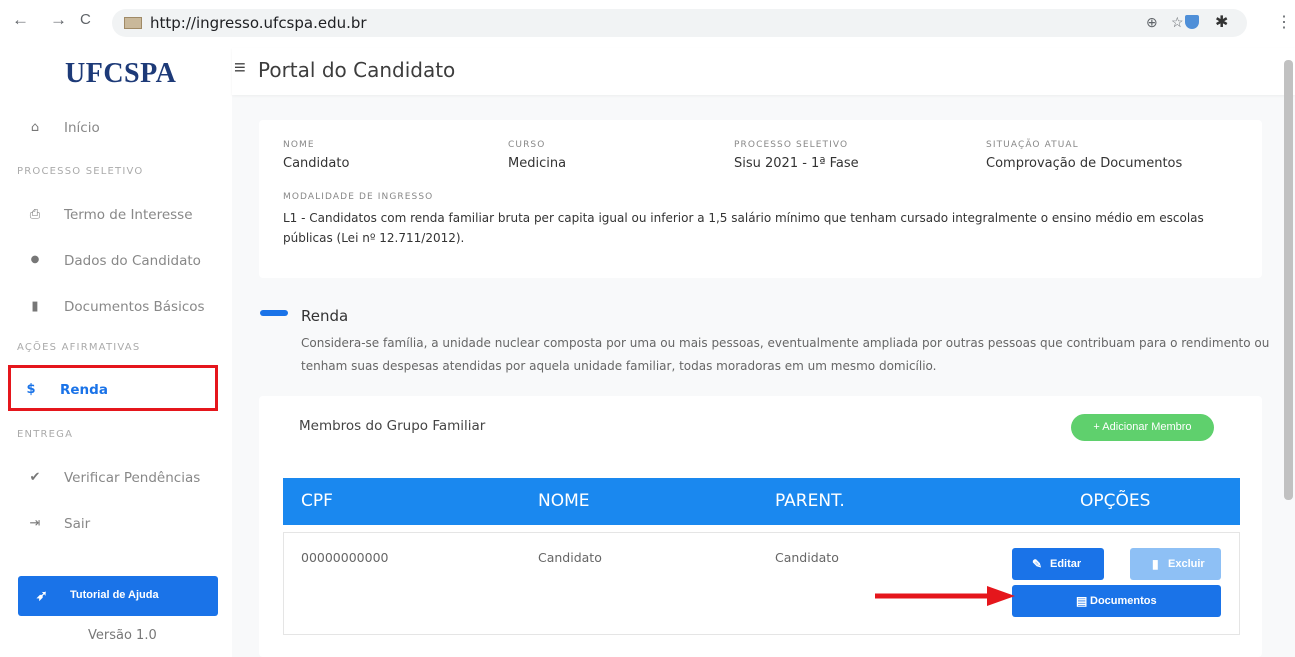 This screenshot has height=657, width=1295. Describe the element at coordinates (317, 501) in the screenshot. I see `column-header-cpf: CPF` at that location.